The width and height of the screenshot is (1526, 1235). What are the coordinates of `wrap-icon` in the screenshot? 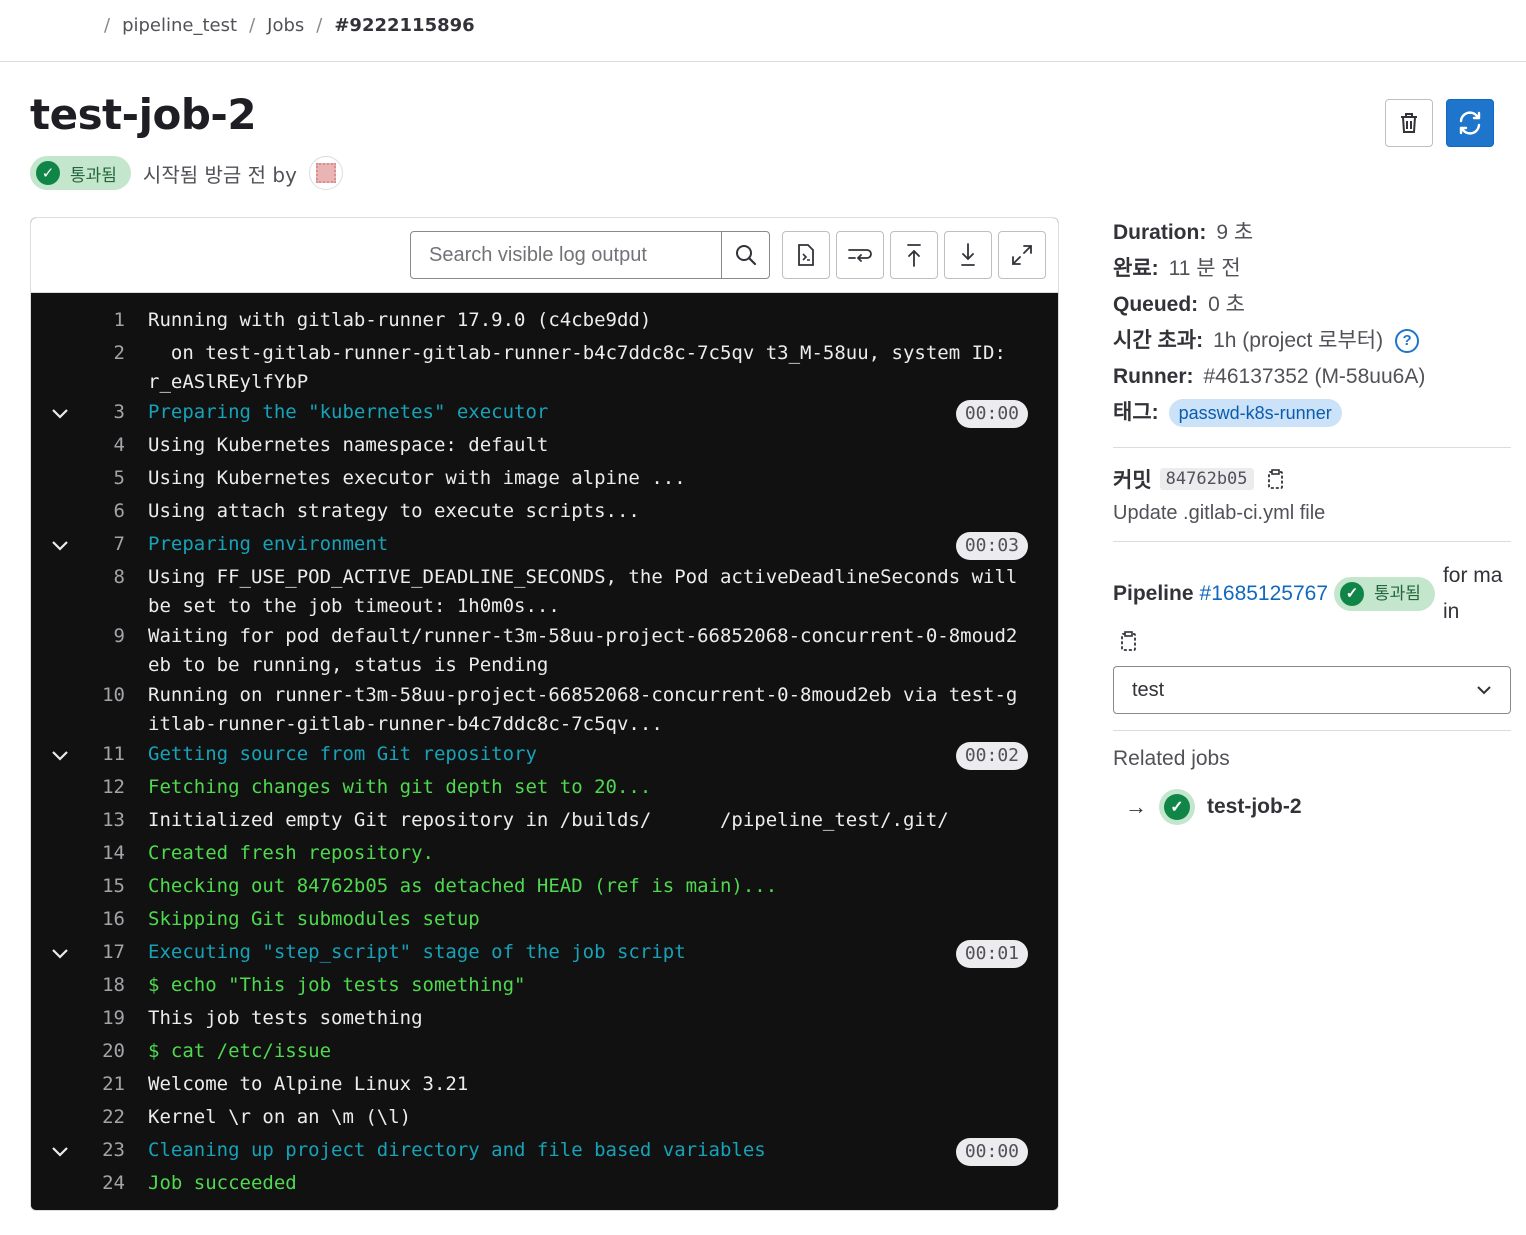 It's located at (860, 255).